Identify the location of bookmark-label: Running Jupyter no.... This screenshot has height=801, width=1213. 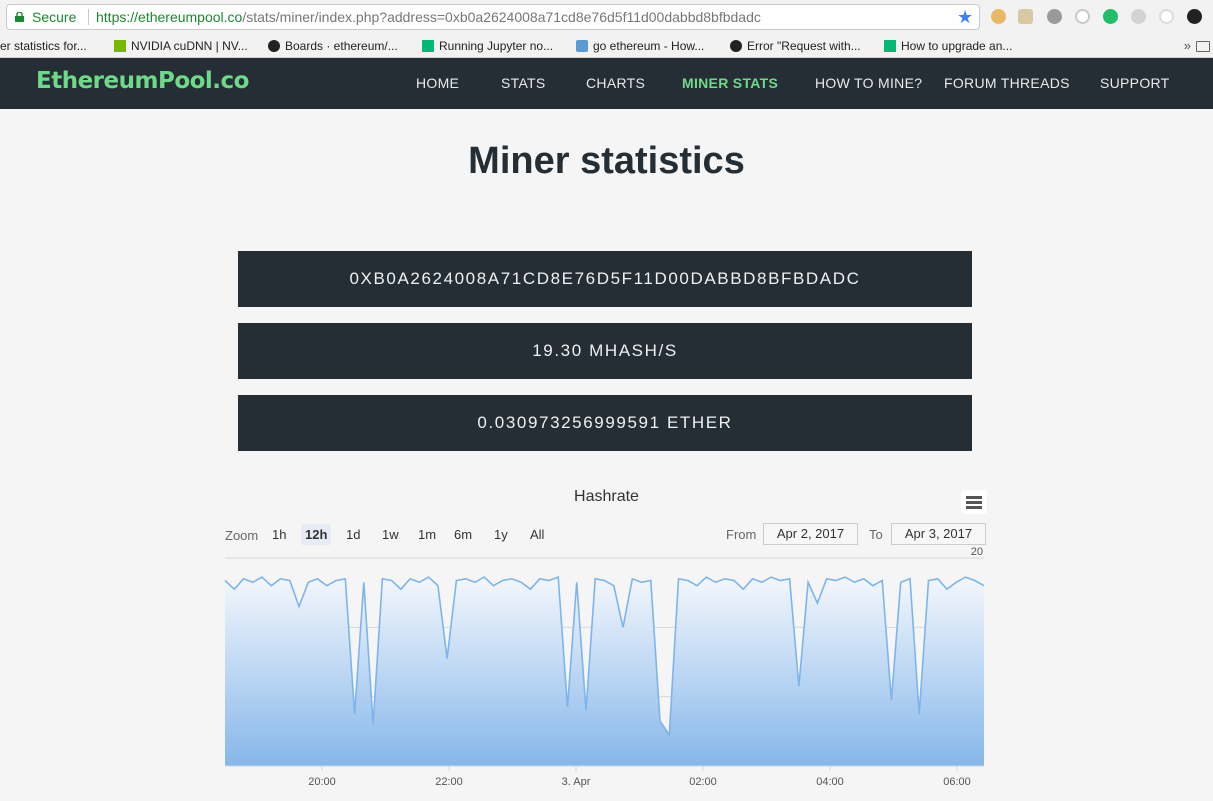
(496, 46).